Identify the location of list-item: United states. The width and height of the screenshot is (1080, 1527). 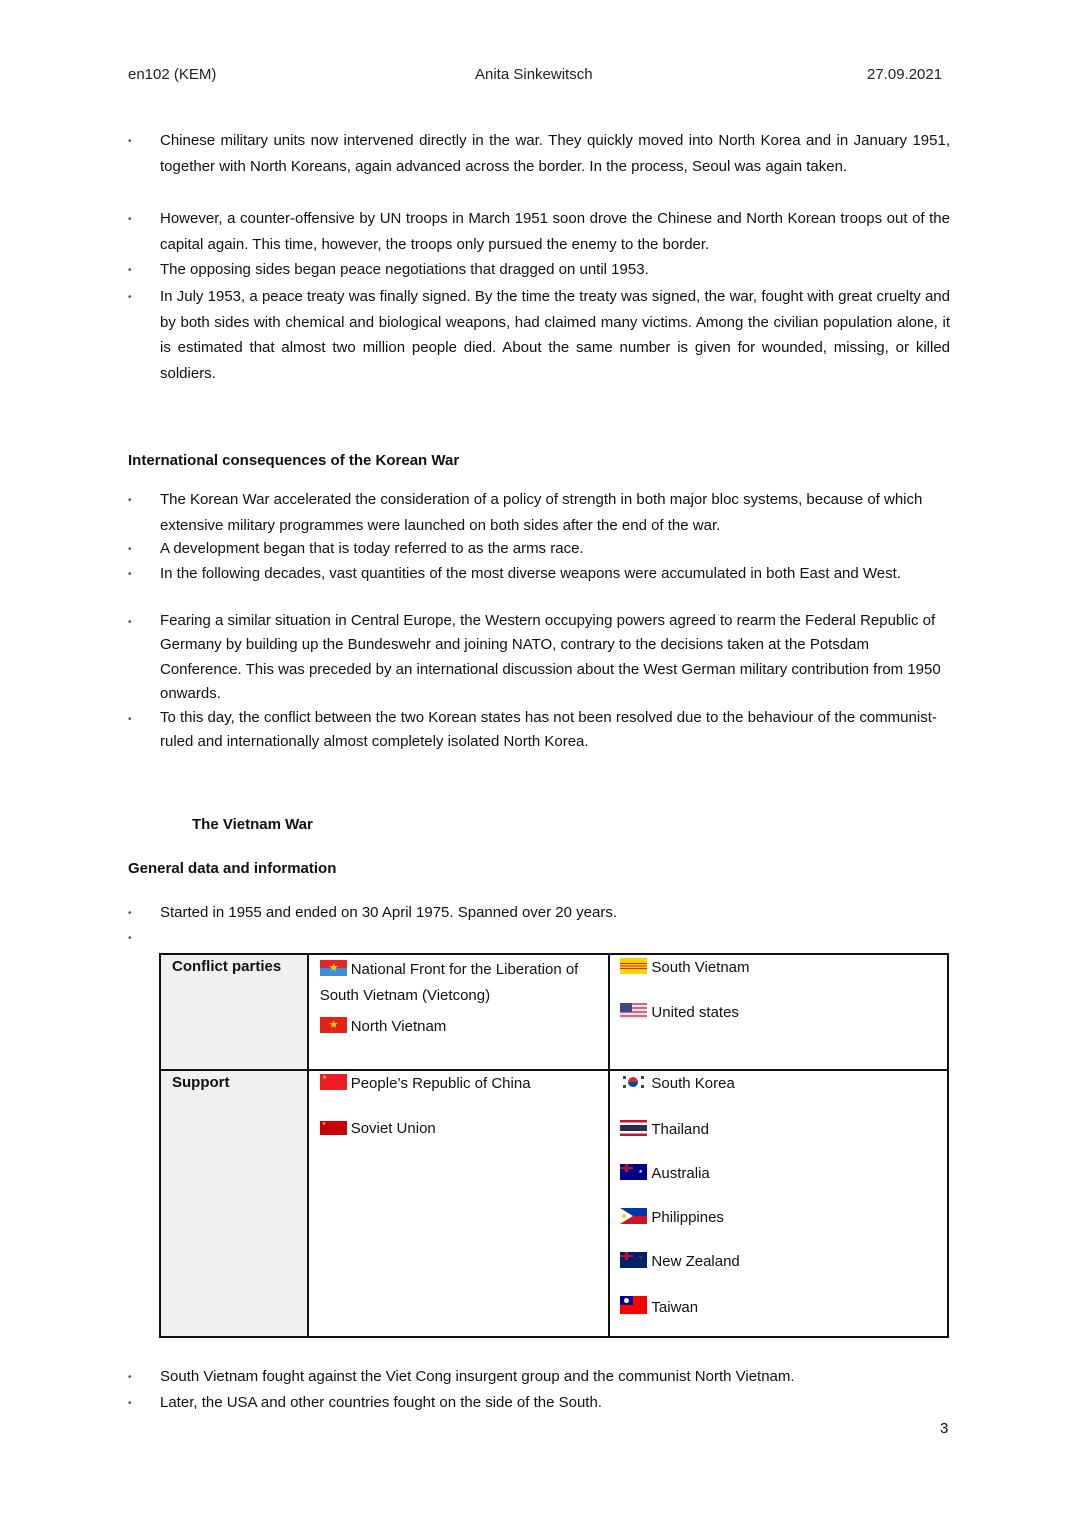
(783, 1013).